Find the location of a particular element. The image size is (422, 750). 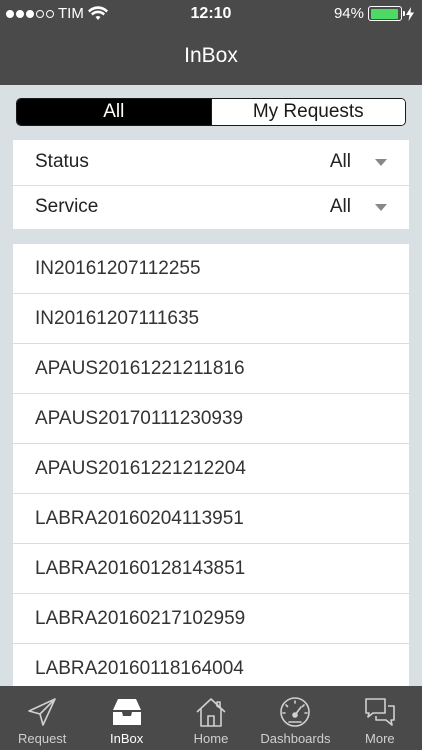

page-title: InBox is located at coordinates (211, 55).